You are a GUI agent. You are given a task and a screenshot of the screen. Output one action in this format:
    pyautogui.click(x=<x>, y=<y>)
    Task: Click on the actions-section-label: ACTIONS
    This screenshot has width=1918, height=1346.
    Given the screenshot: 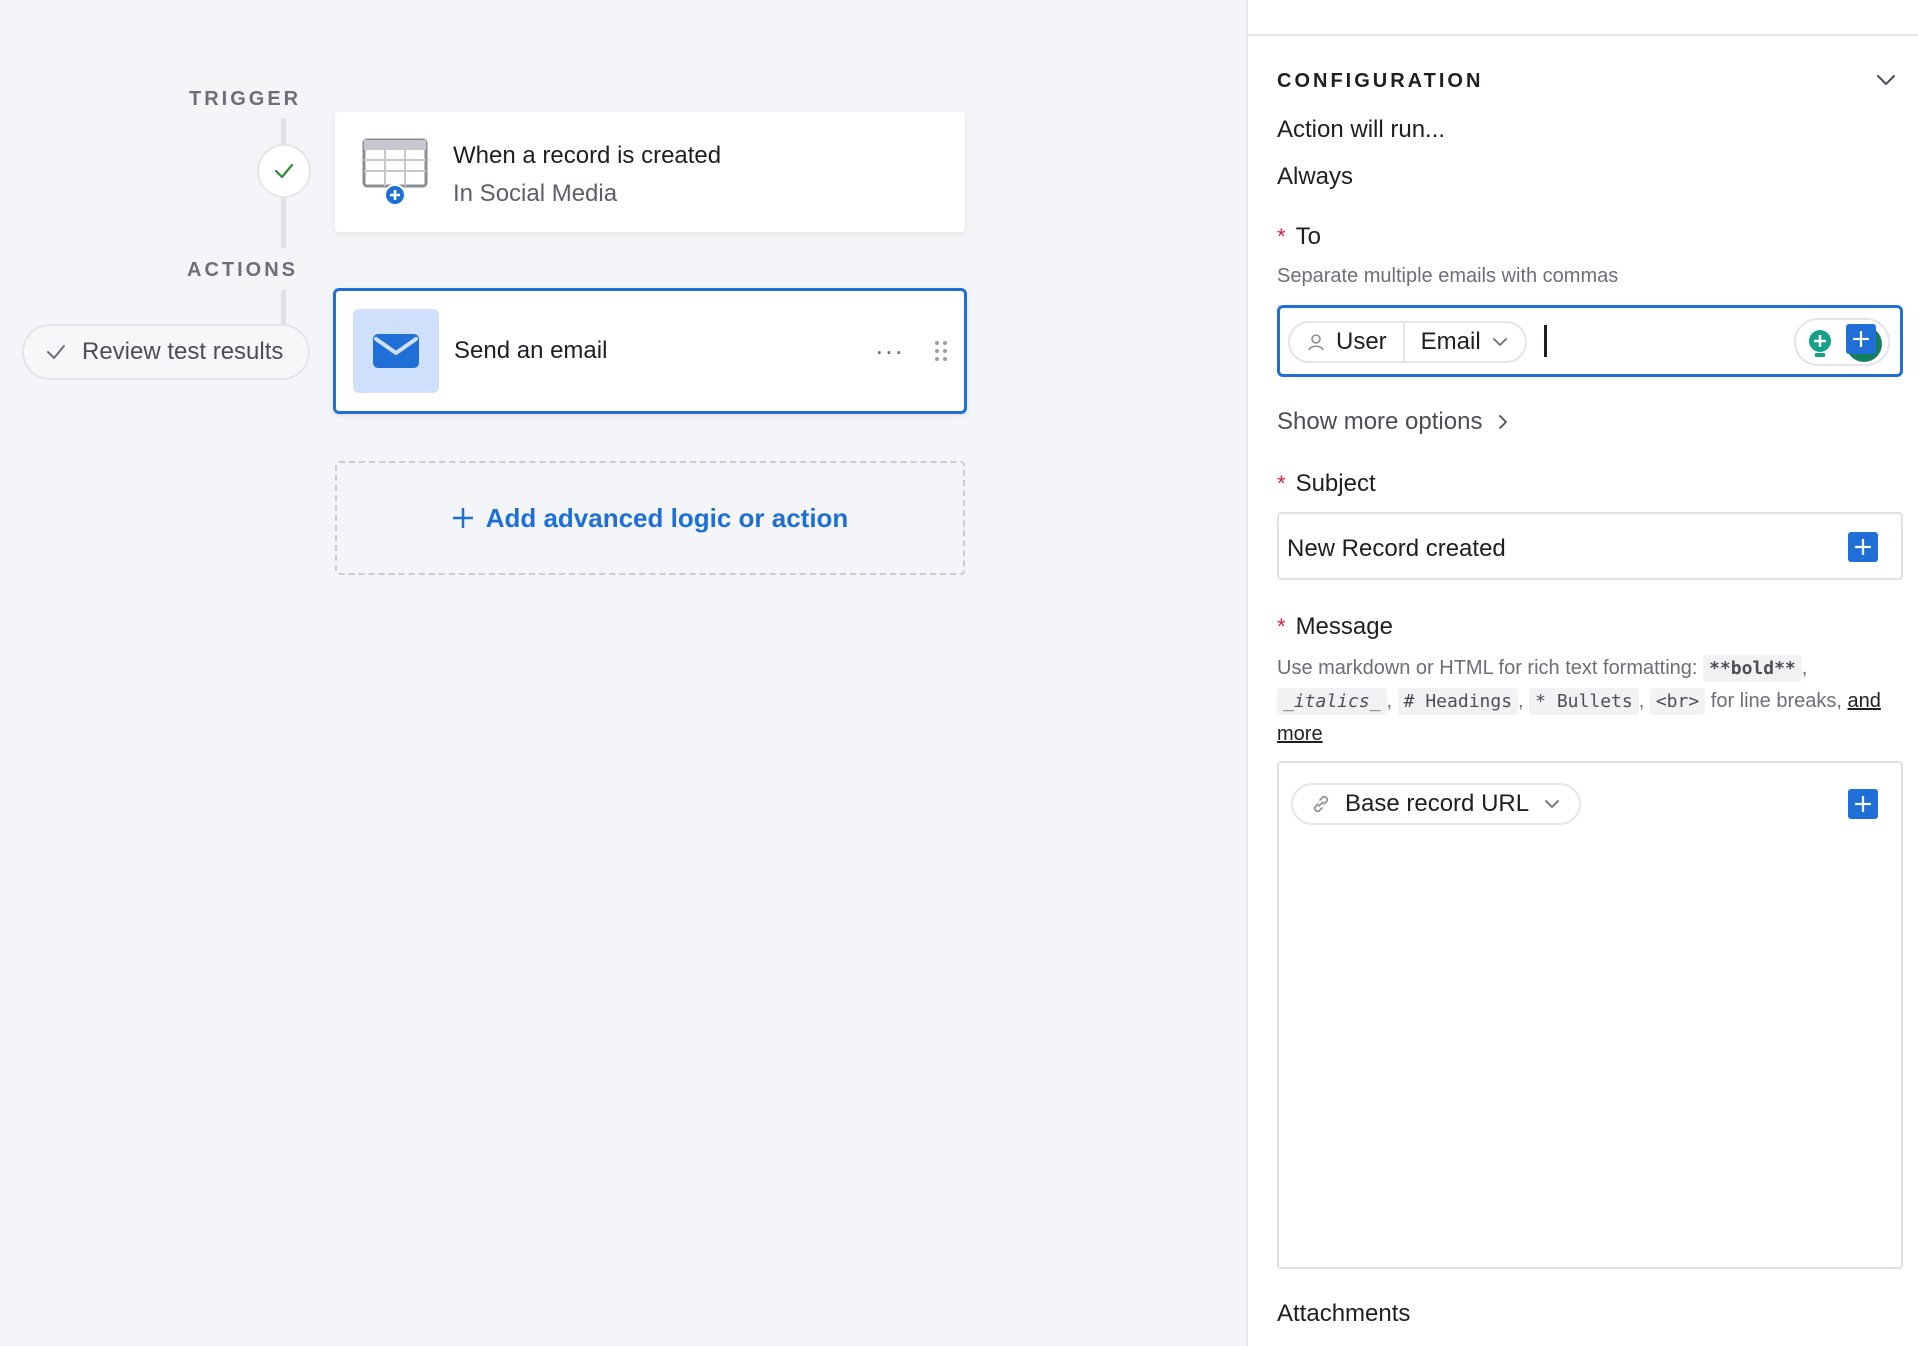 What is the action you would take?
    pyautogui.click(x=242, y=270)
    